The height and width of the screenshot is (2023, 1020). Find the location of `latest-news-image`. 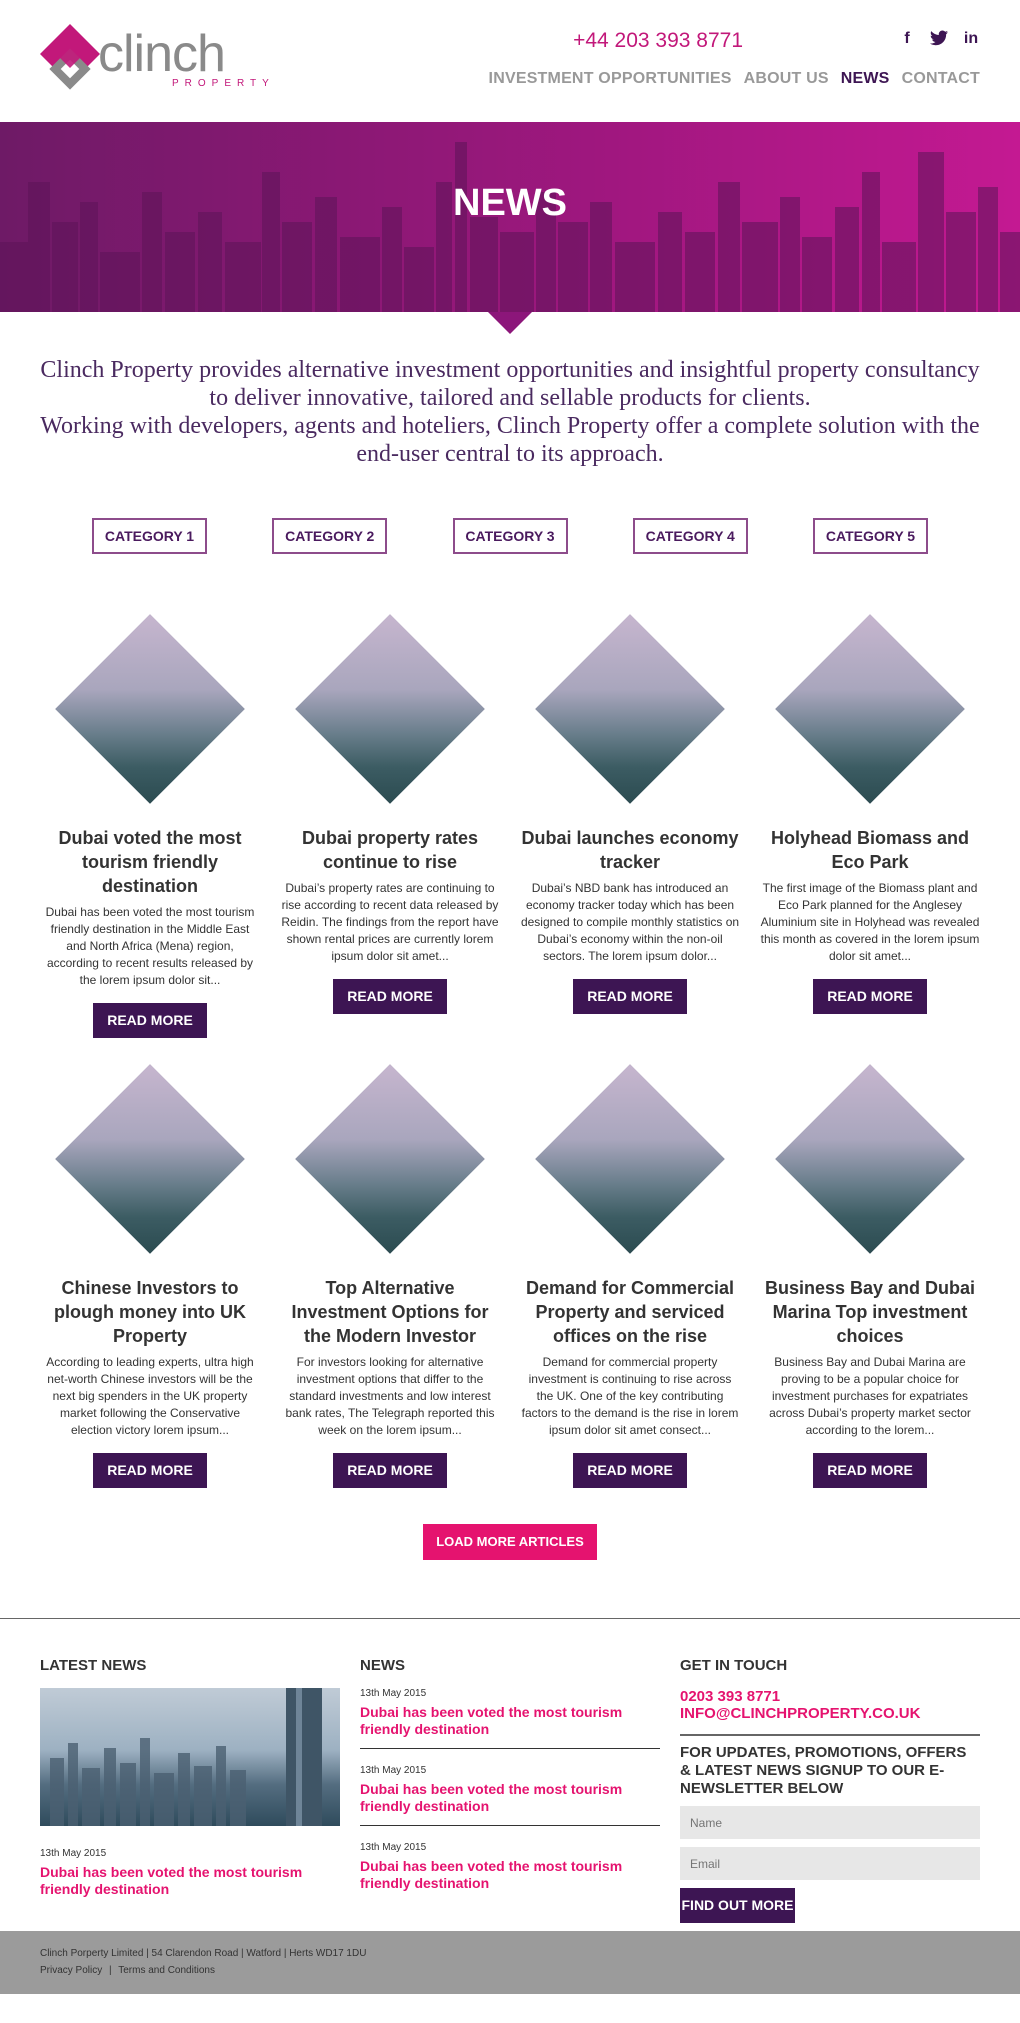

latest-news-image is located at coordinates (190, 1757).